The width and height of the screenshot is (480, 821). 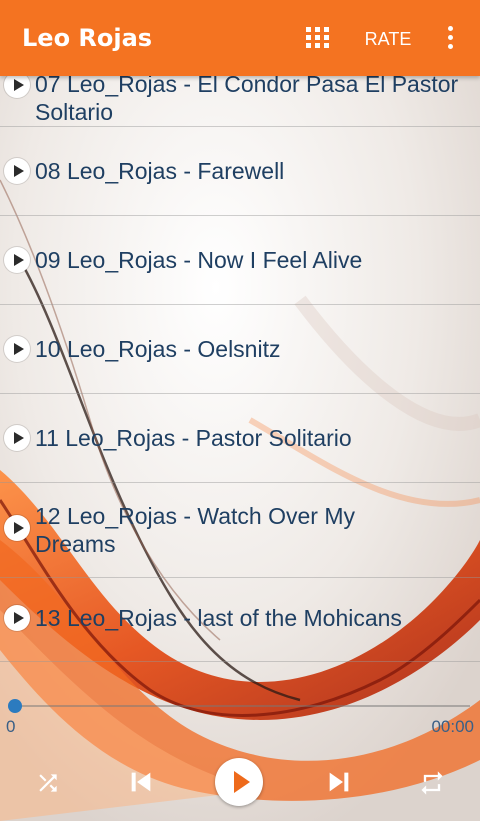 I want to click on skip-previous-icon, so click(x=141, y=782).